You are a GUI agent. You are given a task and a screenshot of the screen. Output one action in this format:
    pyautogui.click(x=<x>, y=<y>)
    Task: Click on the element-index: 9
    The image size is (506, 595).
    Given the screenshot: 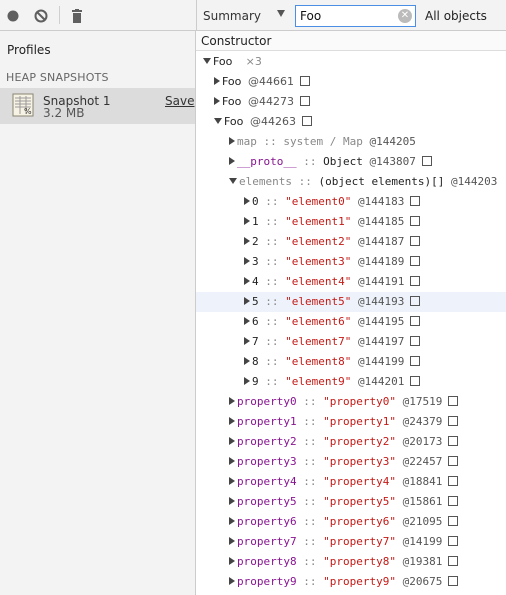 What is the action you would take?
    pyautogui.click(x=255, y=381)
    